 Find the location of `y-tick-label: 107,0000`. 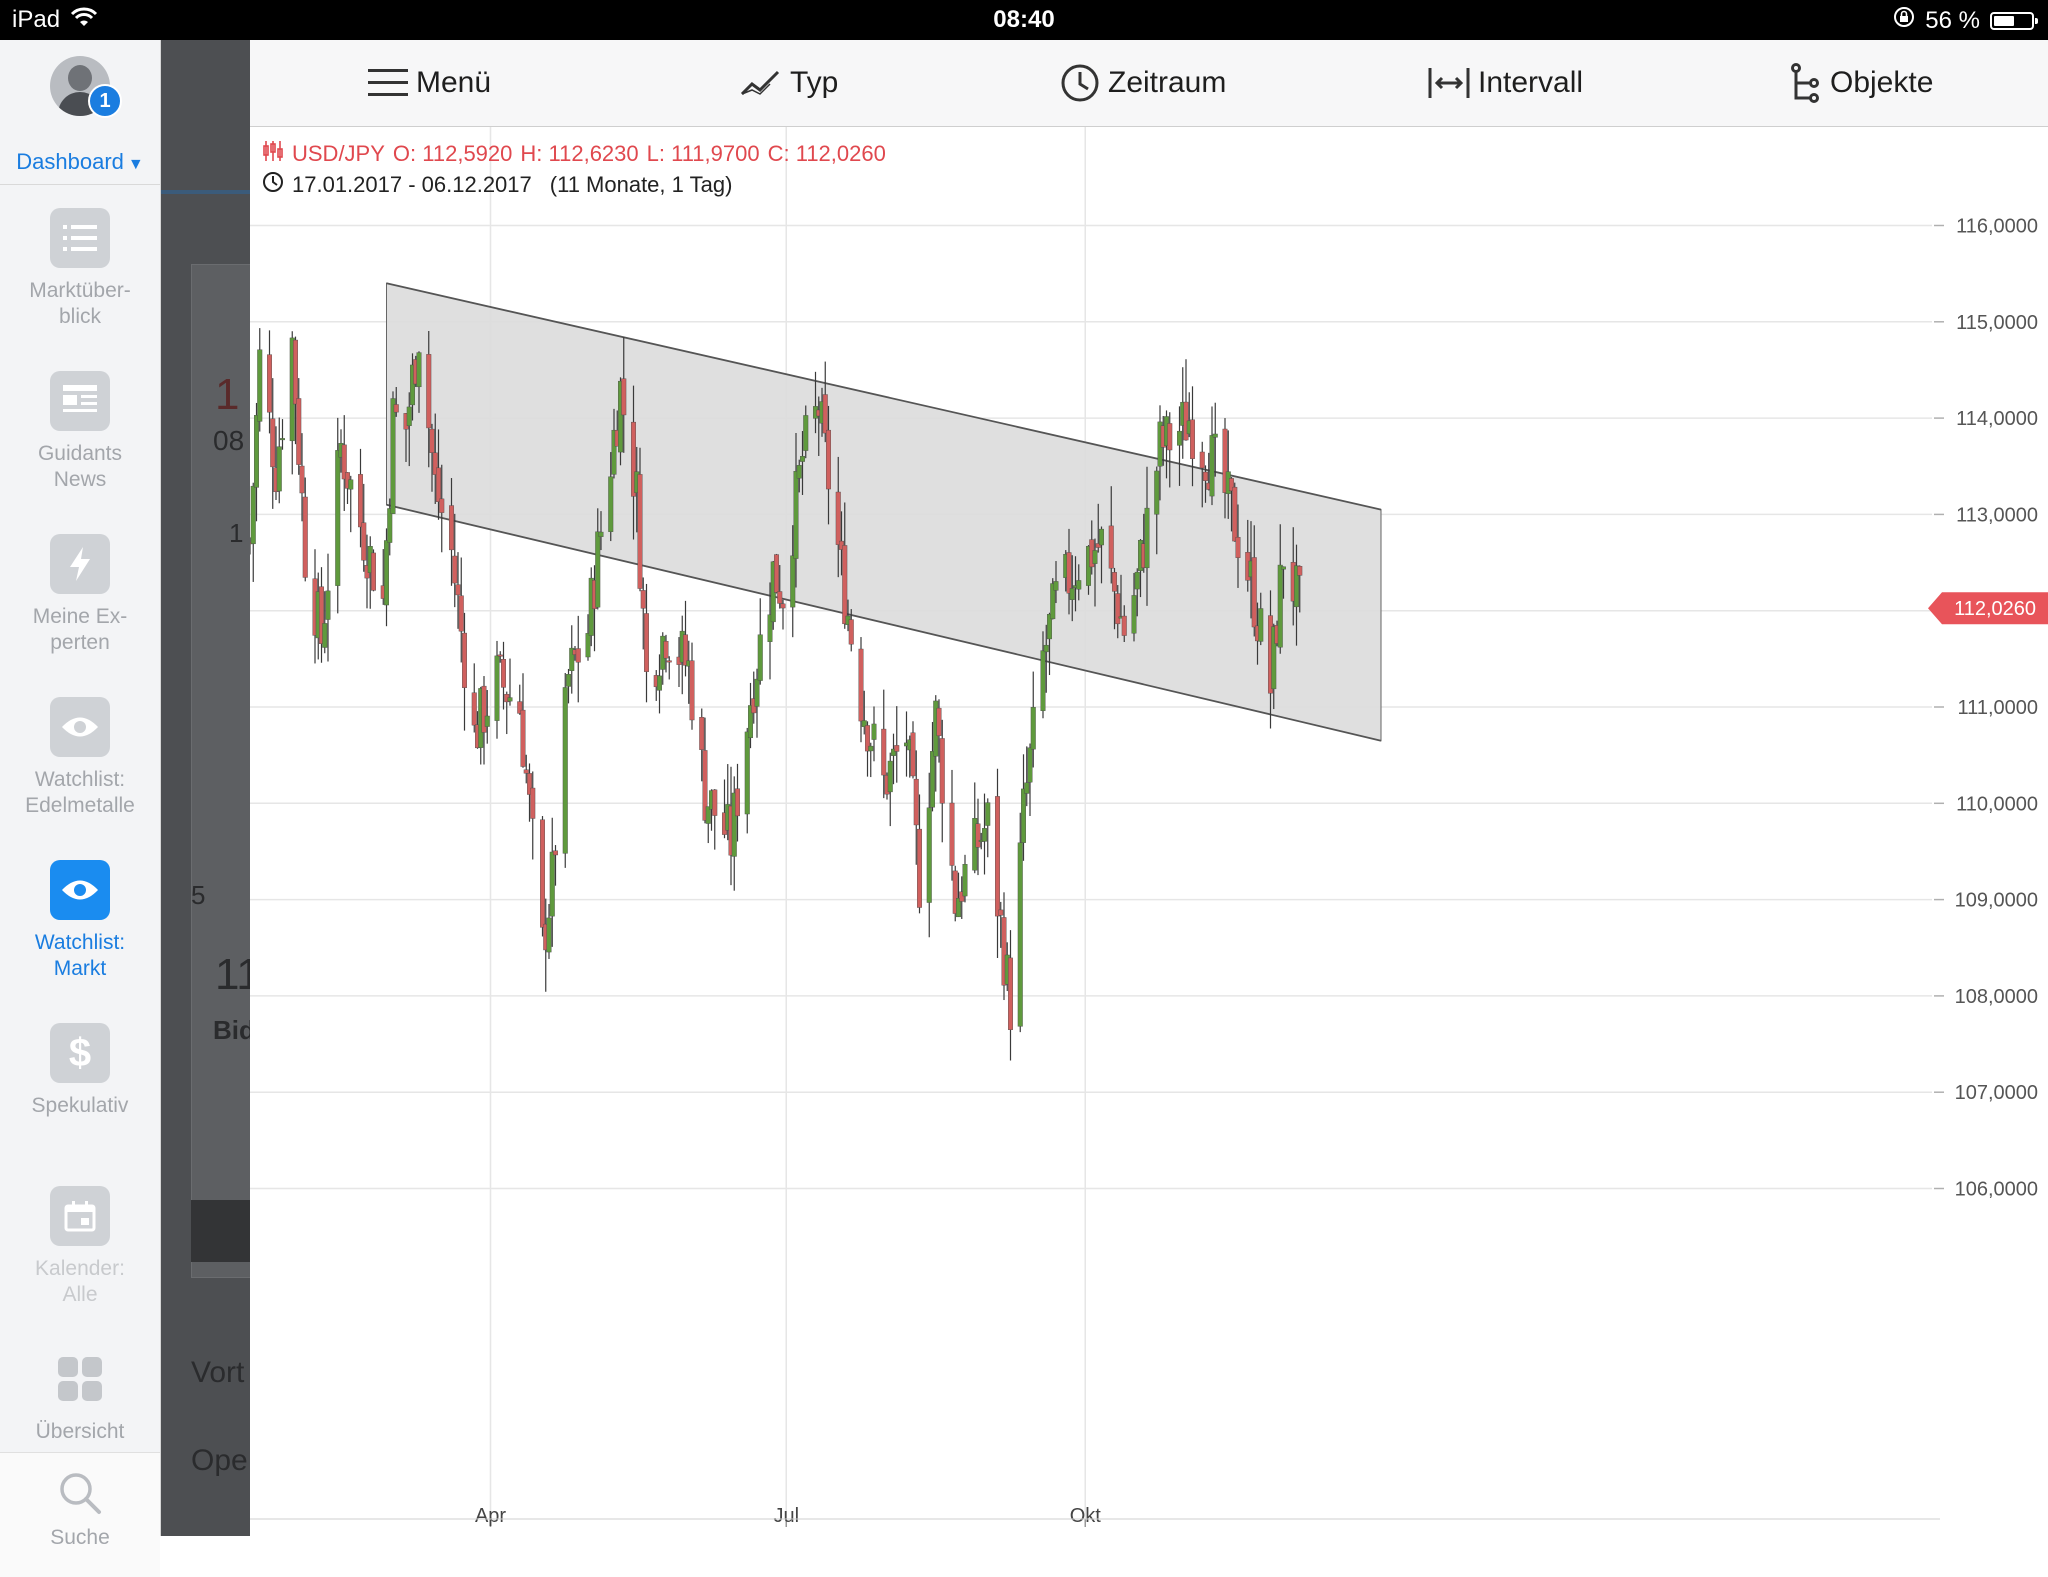

y-tick-label: 107,0000 is located at coordinates (1996, 1093).